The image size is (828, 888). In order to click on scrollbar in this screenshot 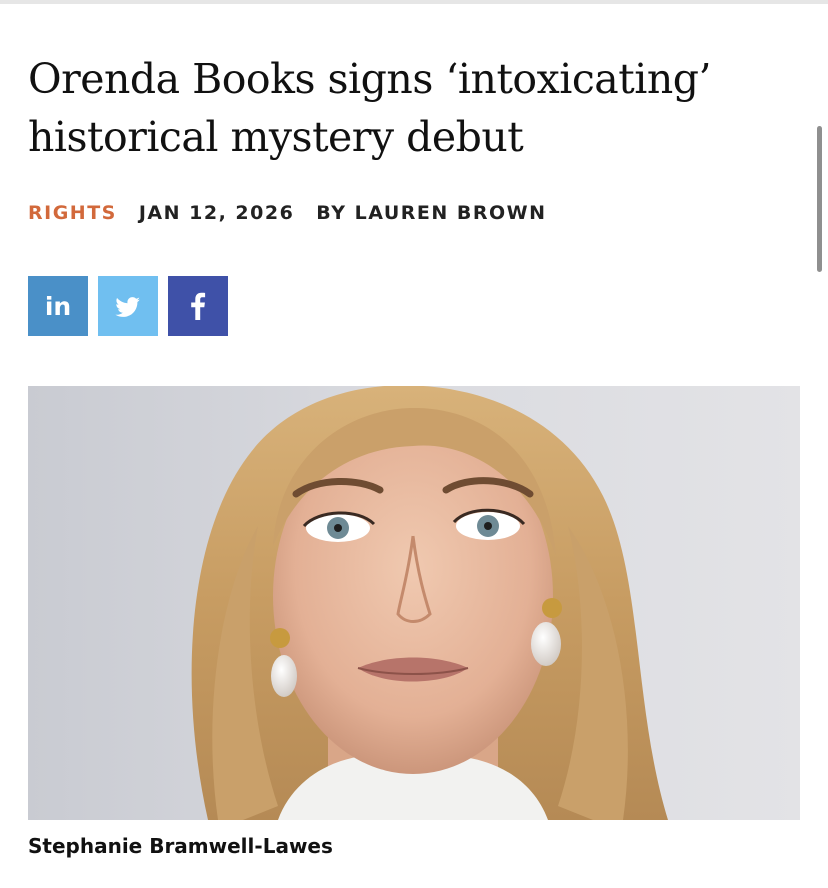, I will do `click(819, 199)`.